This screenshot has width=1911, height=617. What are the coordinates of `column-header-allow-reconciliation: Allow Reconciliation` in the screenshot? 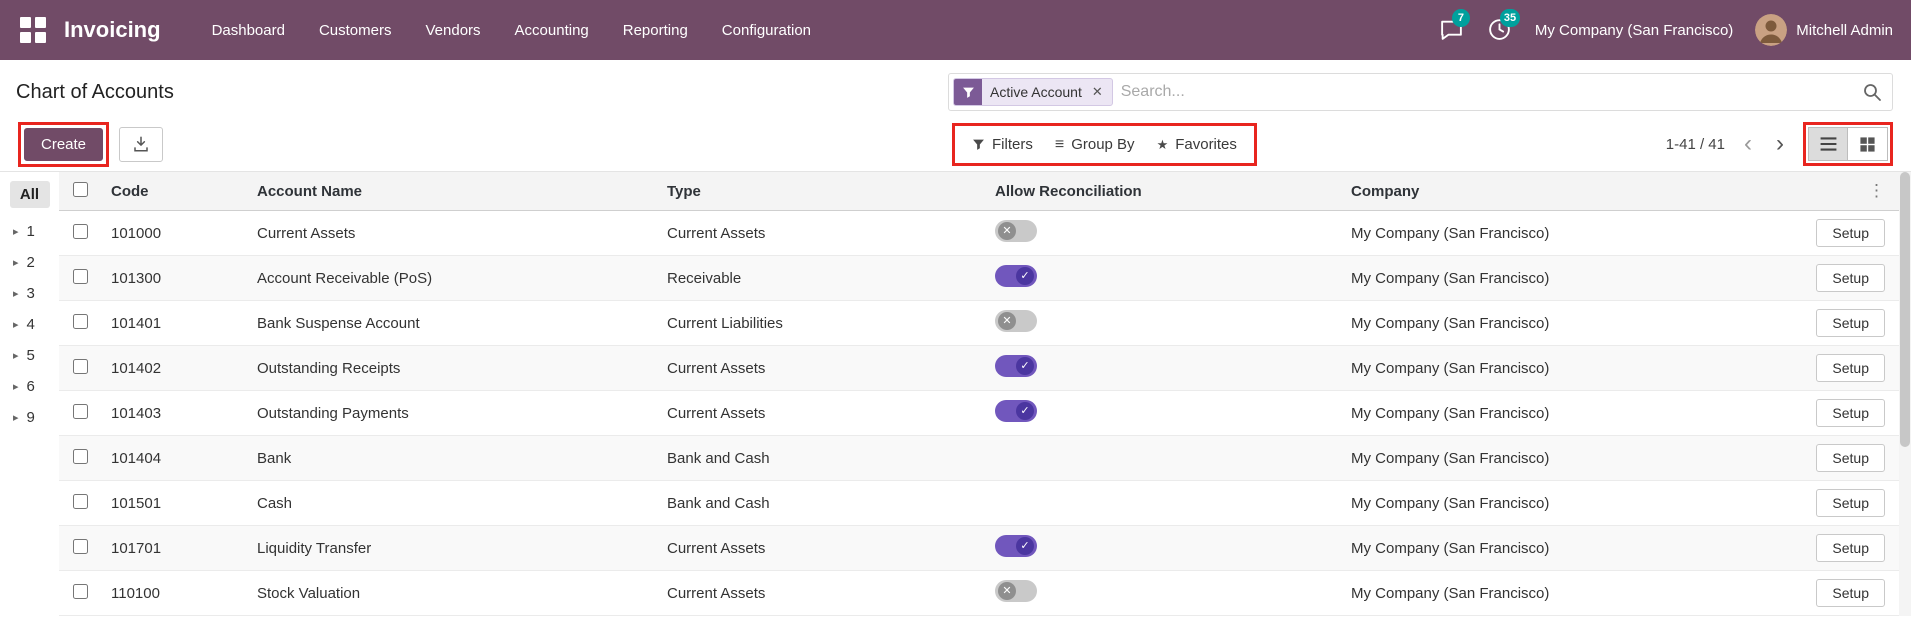 It's located at (1163, 191).